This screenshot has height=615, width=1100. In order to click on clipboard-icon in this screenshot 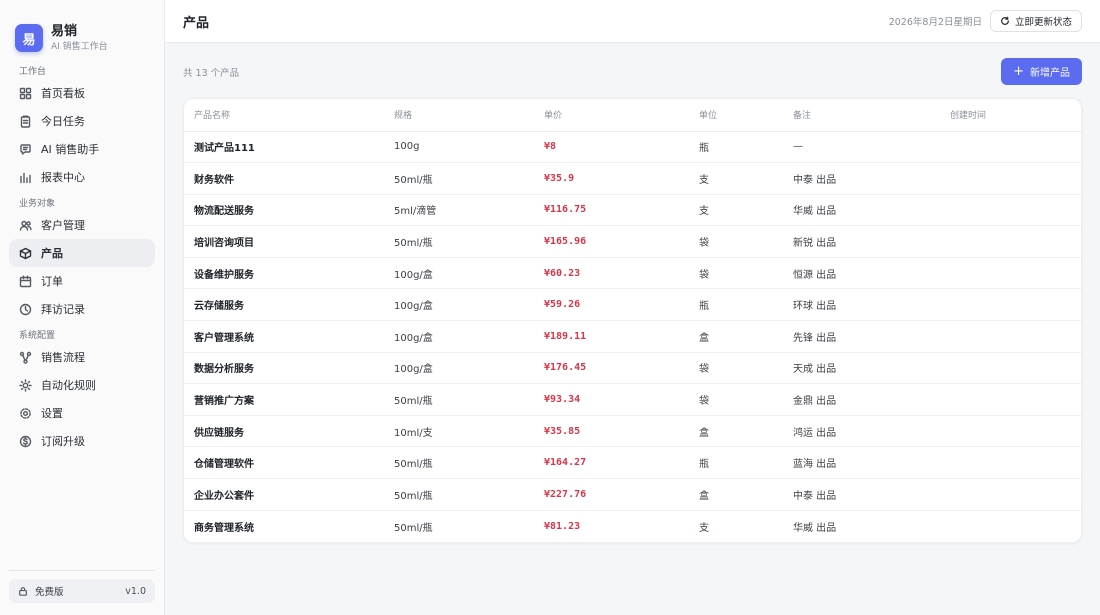, I will do `click(25, 121)`.